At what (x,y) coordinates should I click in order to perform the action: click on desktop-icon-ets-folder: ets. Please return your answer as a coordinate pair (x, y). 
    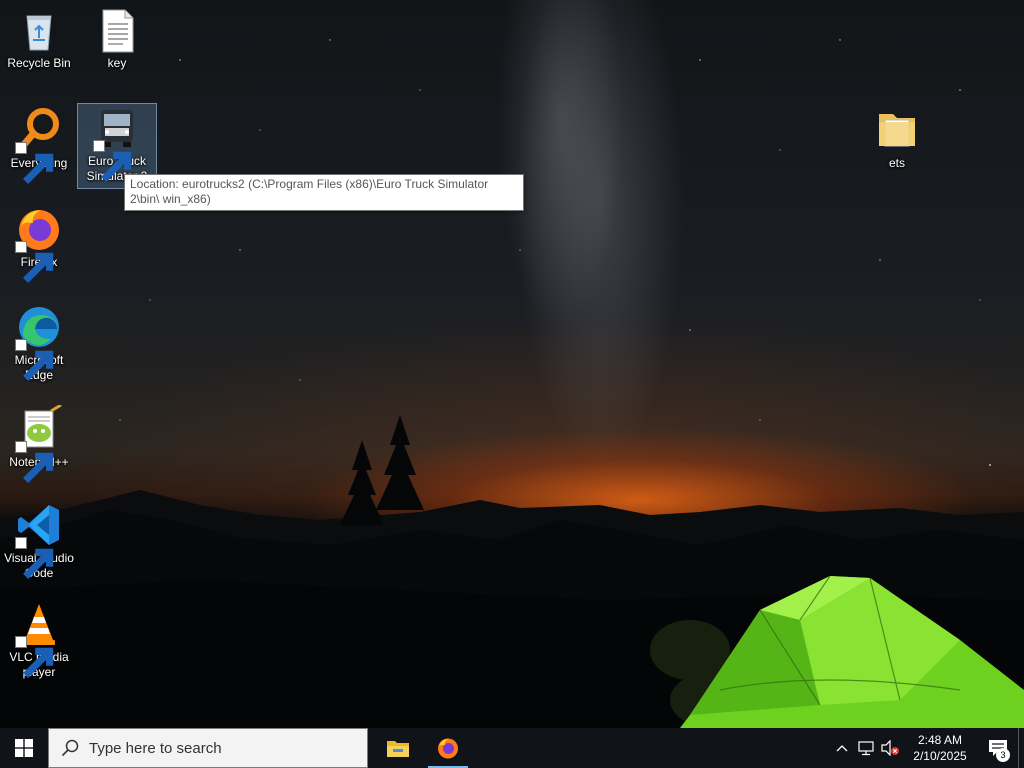
    Looking at the image, I should click on (897, 138).